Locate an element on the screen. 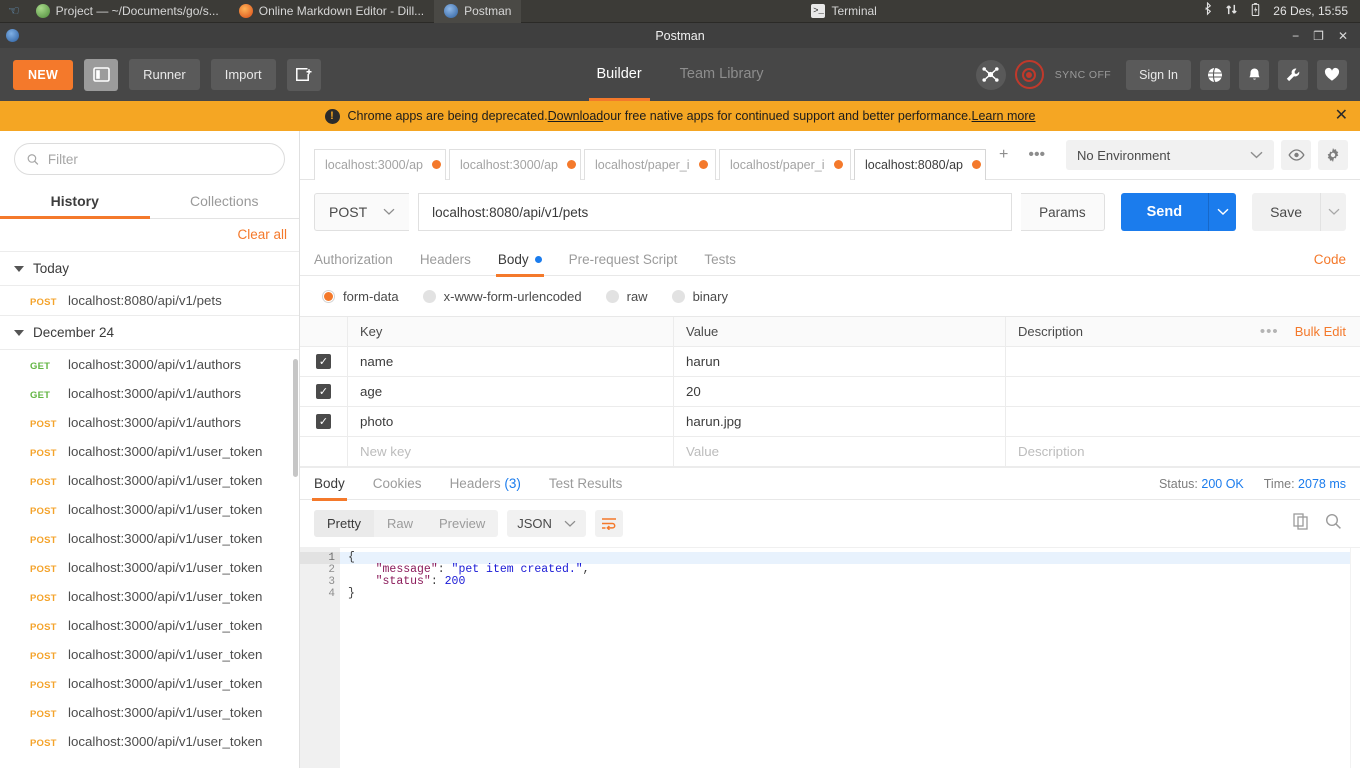  search-icon is located at coordinates (1333, 524).